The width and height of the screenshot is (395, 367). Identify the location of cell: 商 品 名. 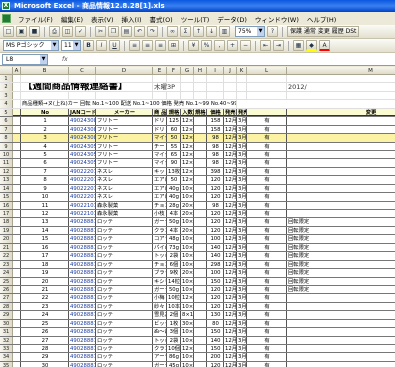
(160, 112).